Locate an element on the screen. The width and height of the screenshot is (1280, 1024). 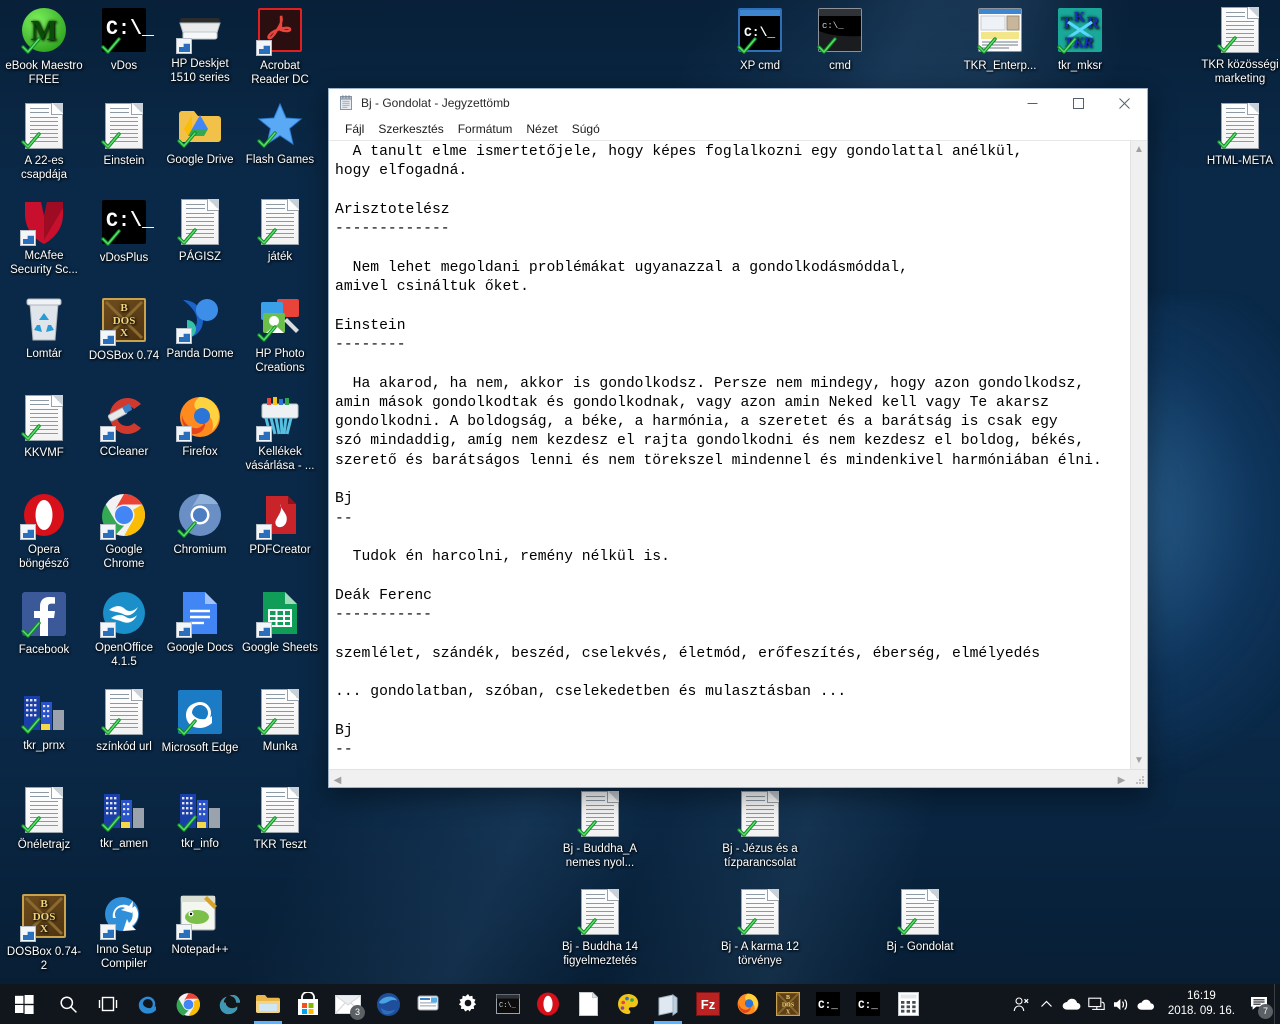
desktop-icon-kkvmf: KKVMF is located at coordinates (44, 427).